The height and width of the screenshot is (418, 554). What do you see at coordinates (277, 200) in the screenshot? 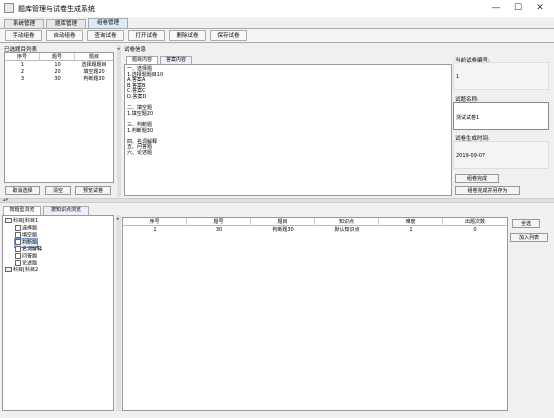
I see `horizontal-splitter` at bounding box center [277, 200].